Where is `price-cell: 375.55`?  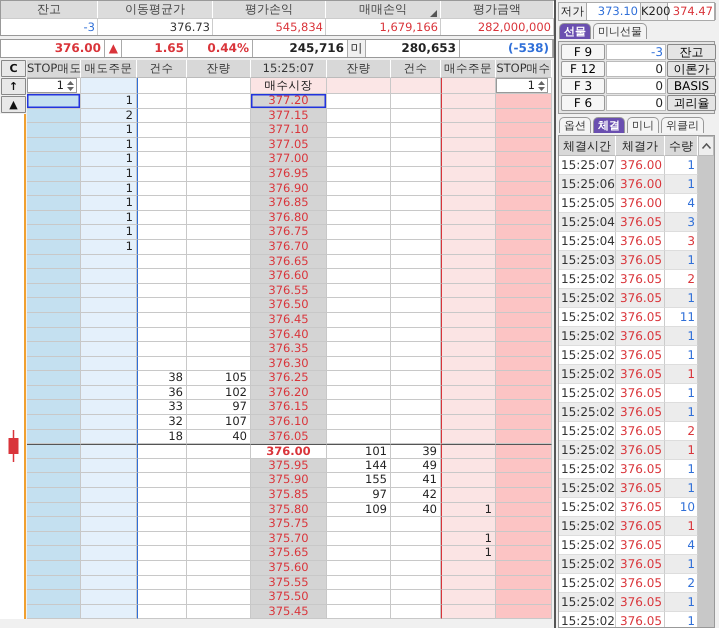 price-cell: 375.55 is located at coordinates (289, 583).